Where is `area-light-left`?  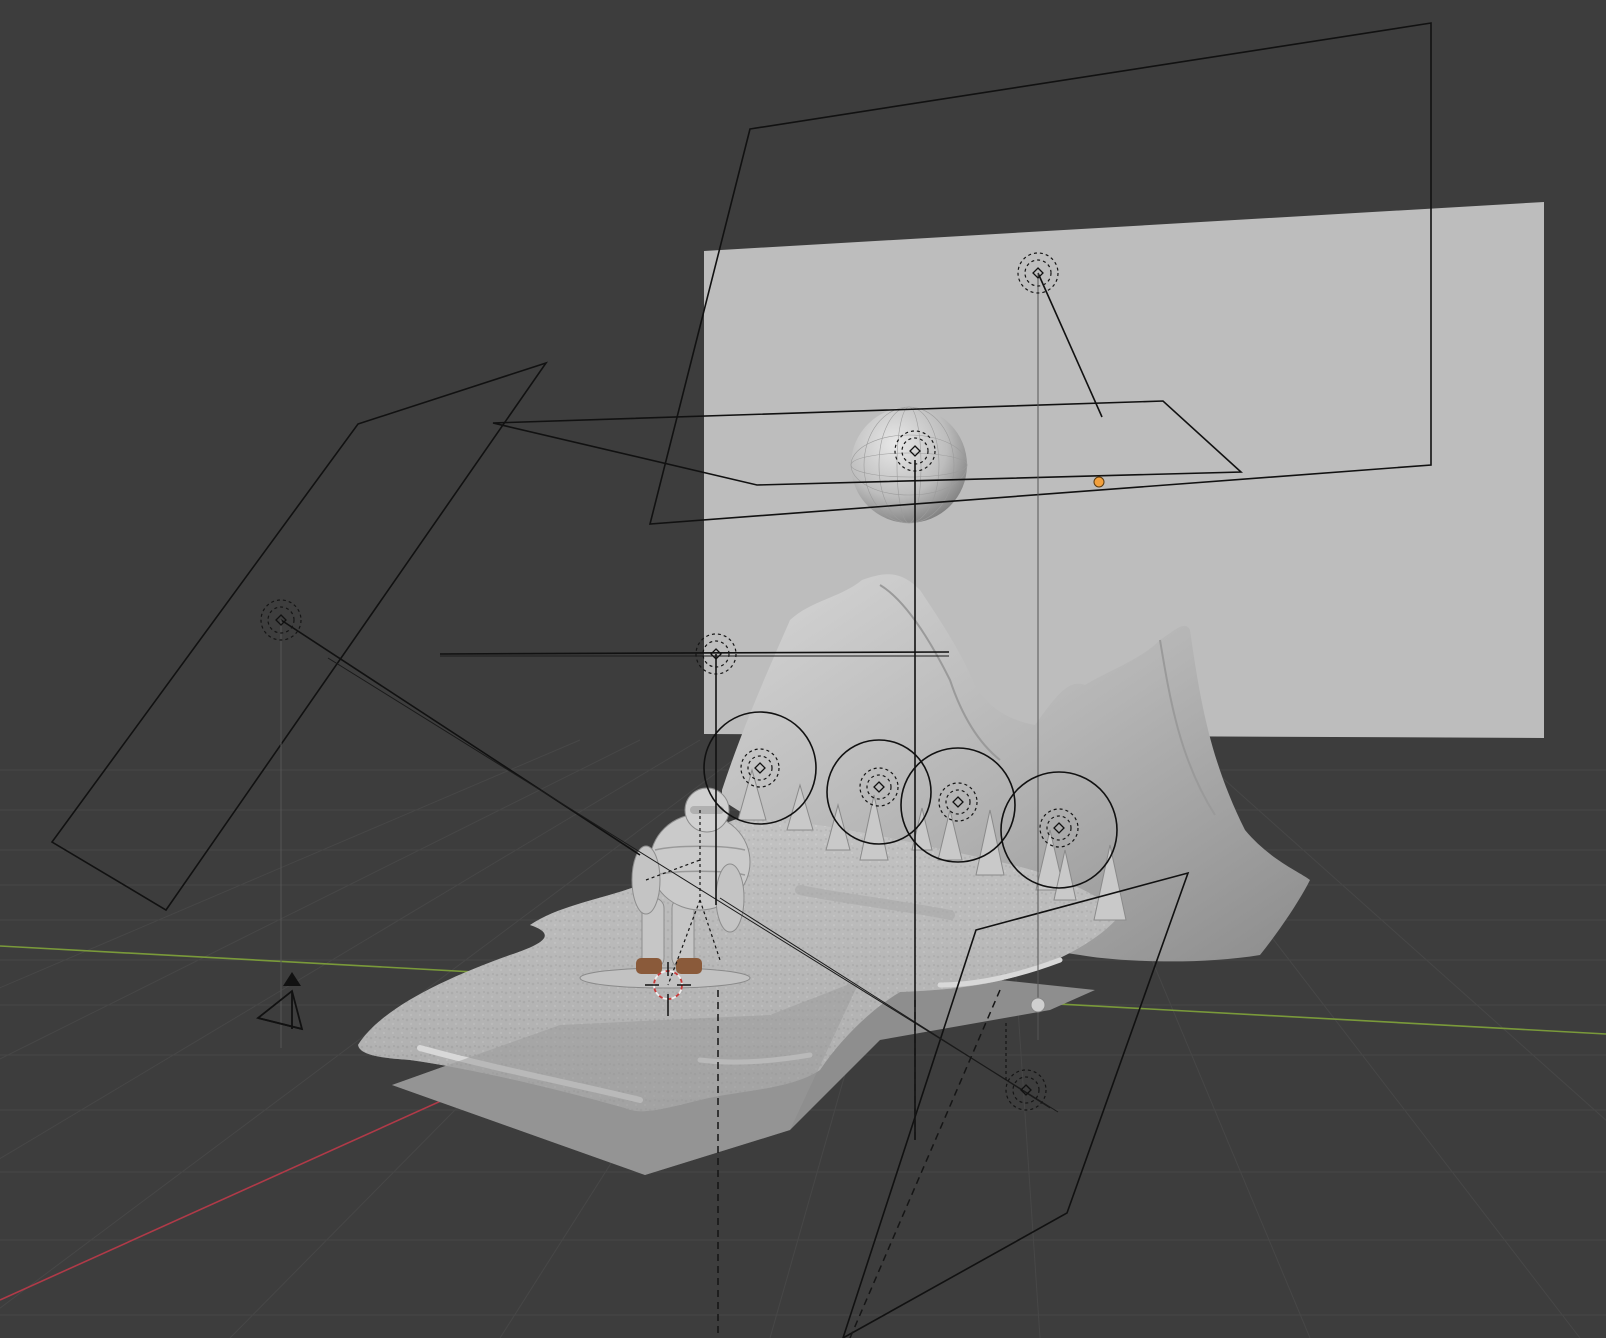
area-light-left is located at coordinates (299, 636).